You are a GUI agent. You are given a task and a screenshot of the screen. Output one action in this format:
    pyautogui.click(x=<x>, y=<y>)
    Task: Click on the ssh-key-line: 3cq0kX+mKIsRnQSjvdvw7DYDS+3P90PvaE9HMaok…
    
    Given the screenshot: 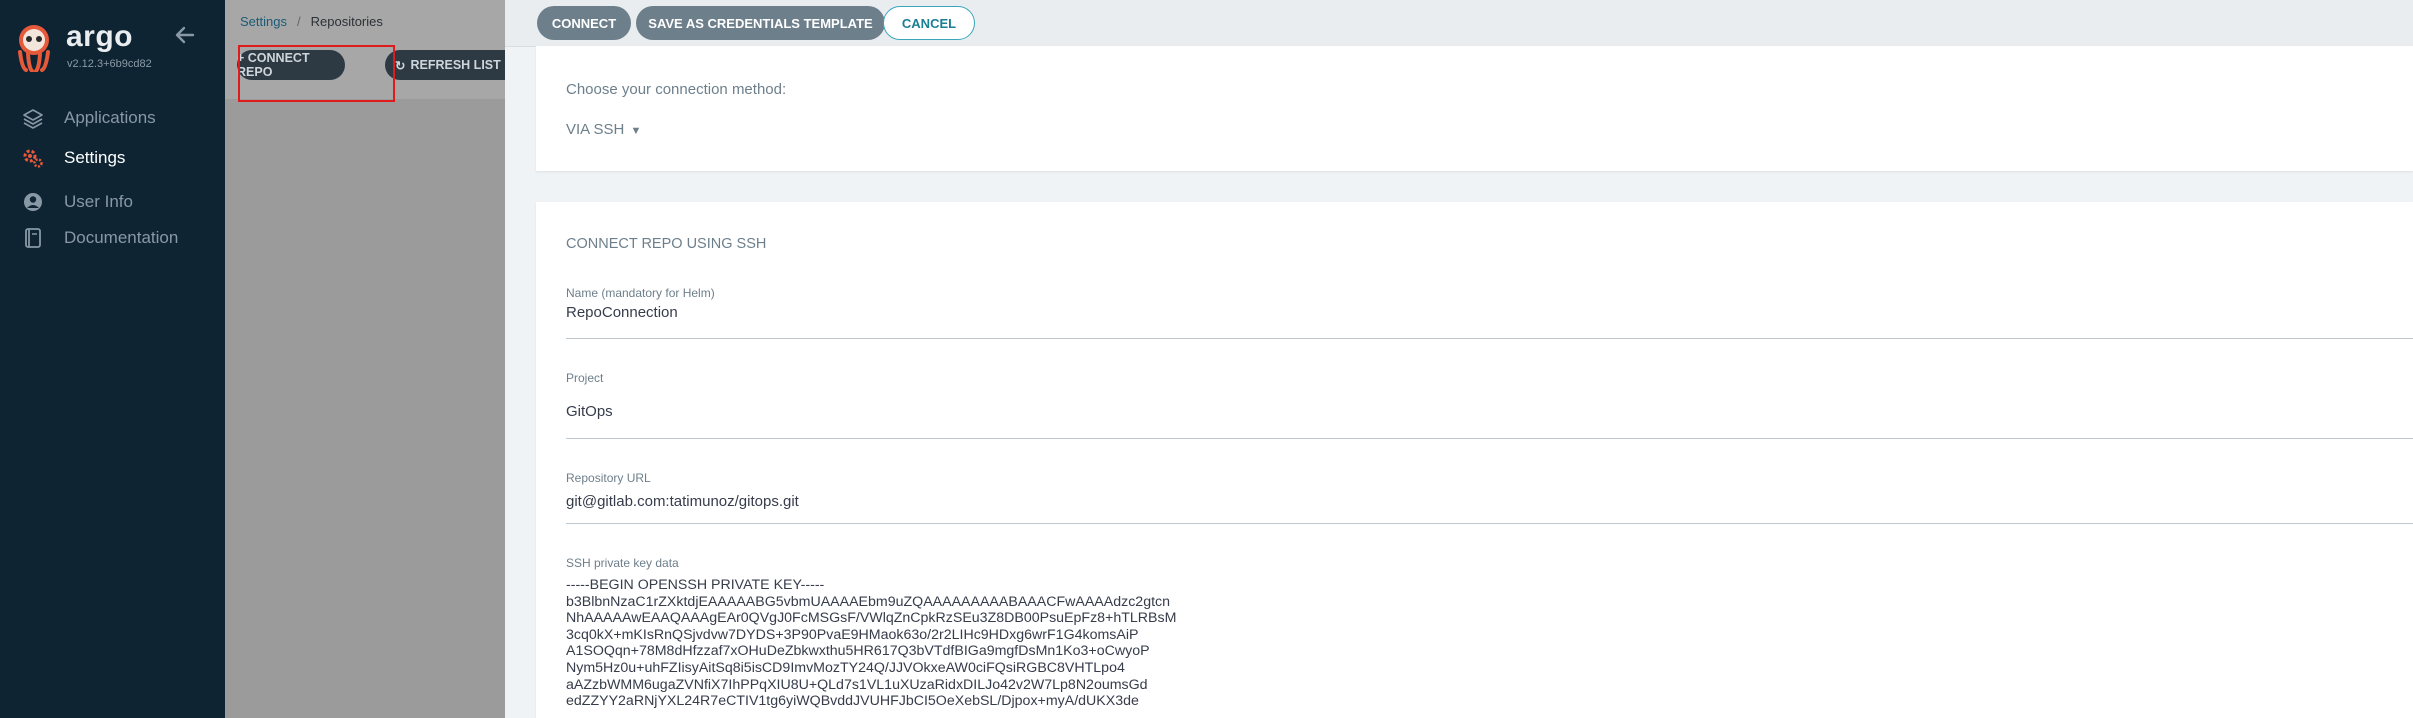 What is the action you would take?
    pyautogui.click(x=852, y=634)
    